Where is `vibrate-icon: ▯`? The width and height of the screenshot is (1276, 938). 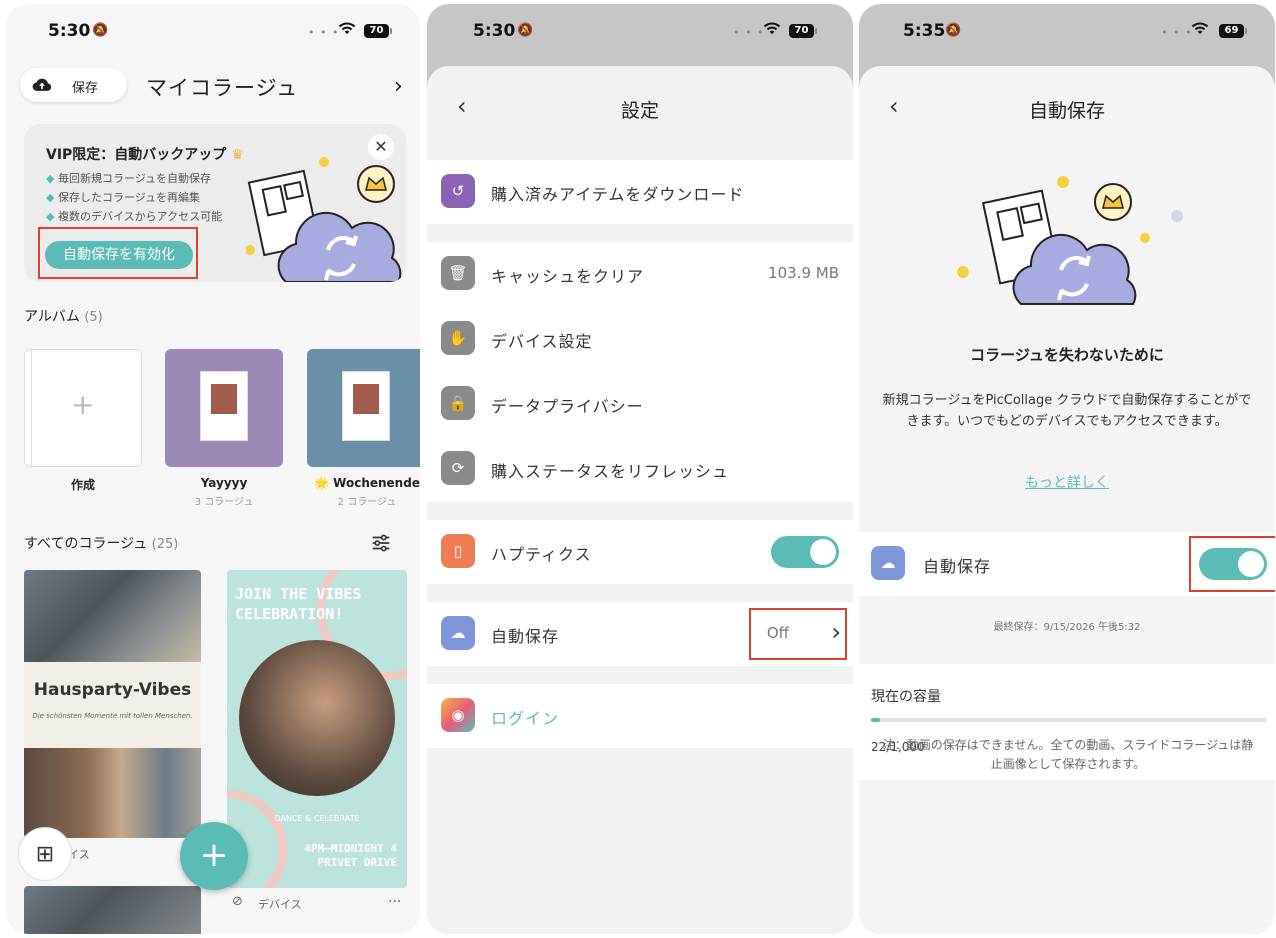
vibrate-icon: ▯ is located at coordinates (458, 551).